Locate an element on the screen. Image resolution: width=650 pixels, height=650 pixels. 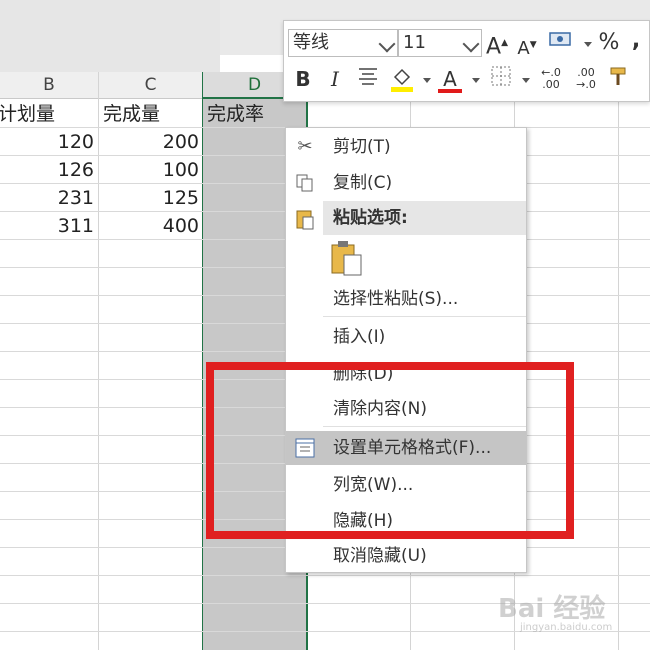
shrink-font-icon: A is located at coordinates (523, 48).